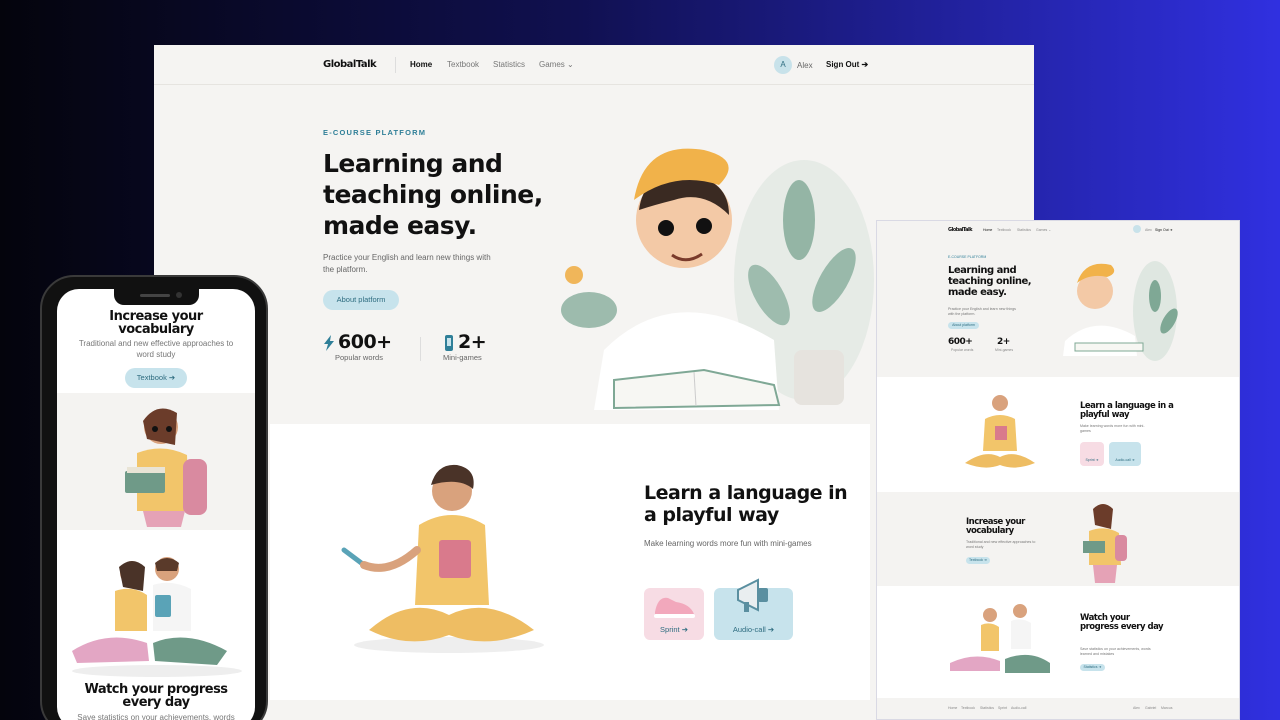 The height and width of the screenshot is (720, 1280). Describe the element at coordinates (960, 342) in the screenshot. I see `tablet-stat-words: 600+` at that location.